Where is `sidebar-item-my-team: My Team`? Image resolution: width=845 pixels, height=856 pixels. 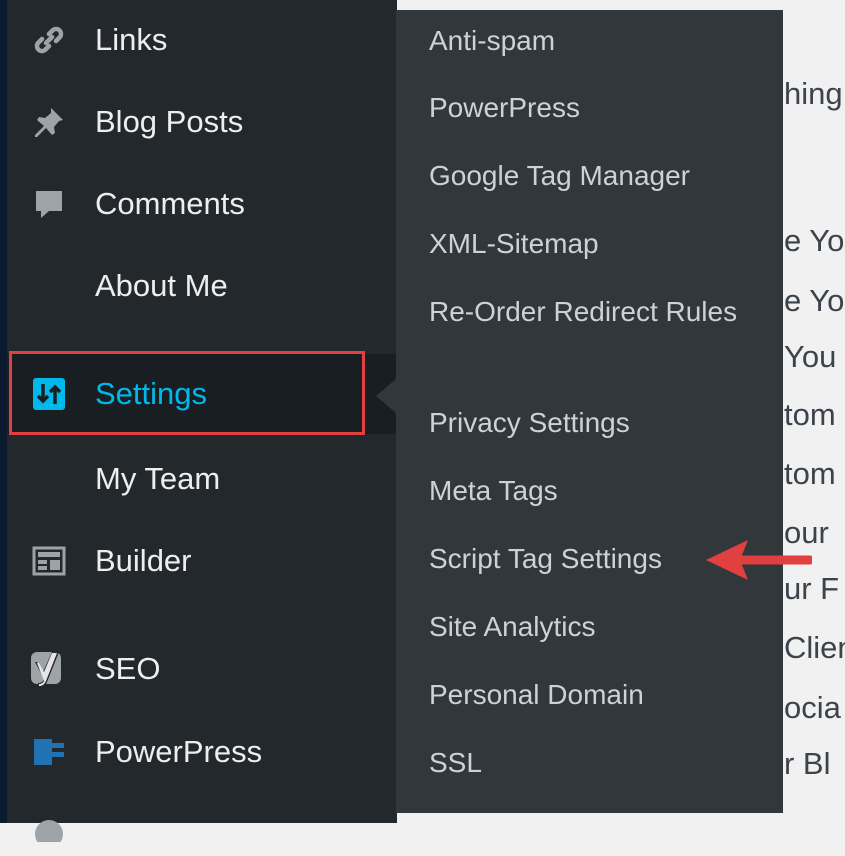
sidebar-item-my-team: My Team is located at coordinates (202, 479).